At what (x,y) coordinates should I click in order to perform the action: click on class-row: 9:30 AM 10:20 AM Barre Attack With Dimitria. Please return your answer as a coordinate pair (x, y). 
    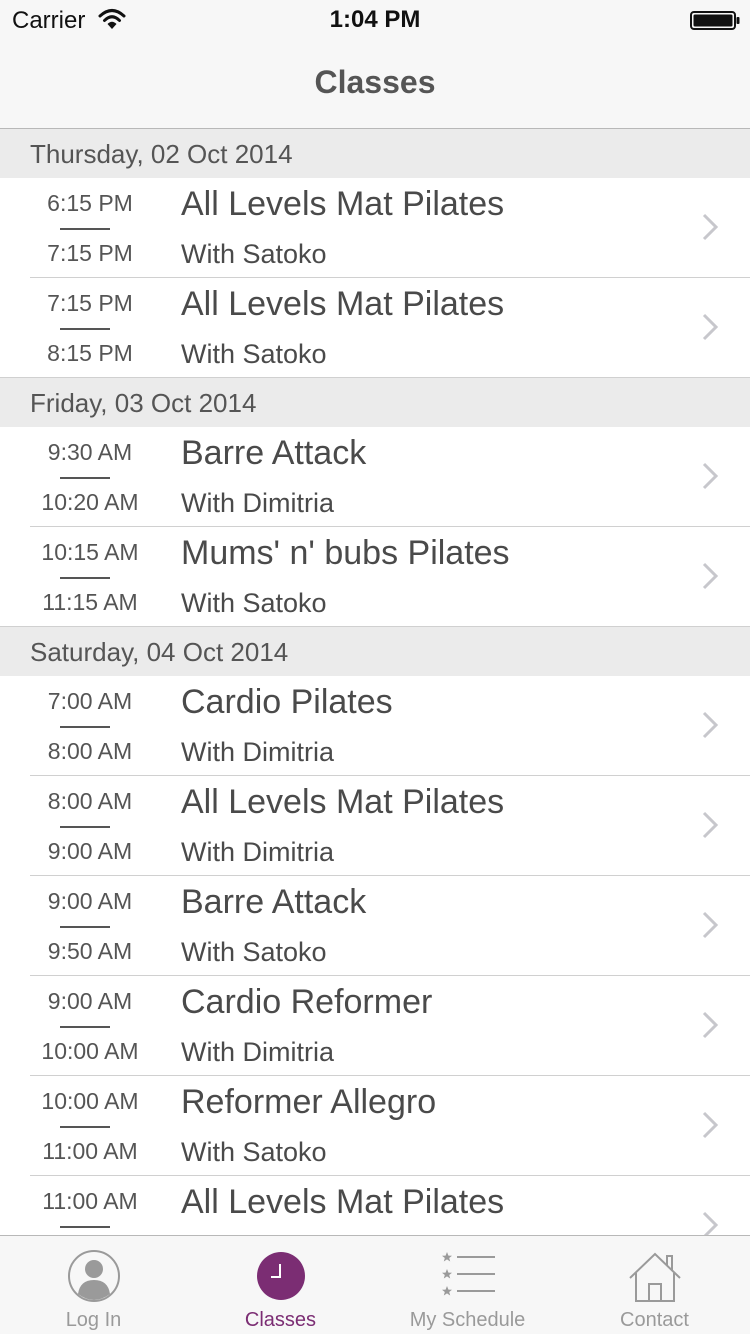
    Looking at the image, I should click on (375, 477).